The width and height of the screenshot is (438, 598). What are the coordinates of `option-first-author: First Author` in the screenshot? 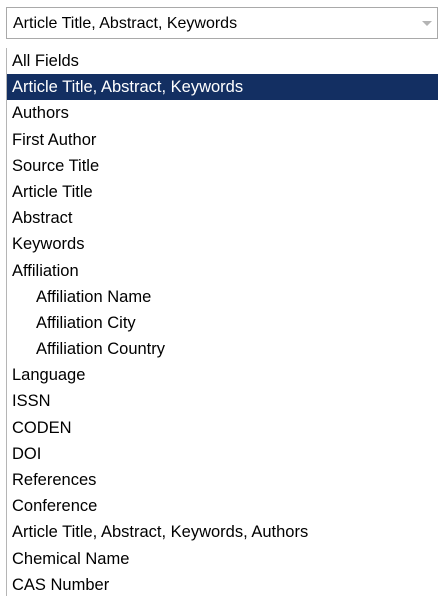 It's located at (222, 140).